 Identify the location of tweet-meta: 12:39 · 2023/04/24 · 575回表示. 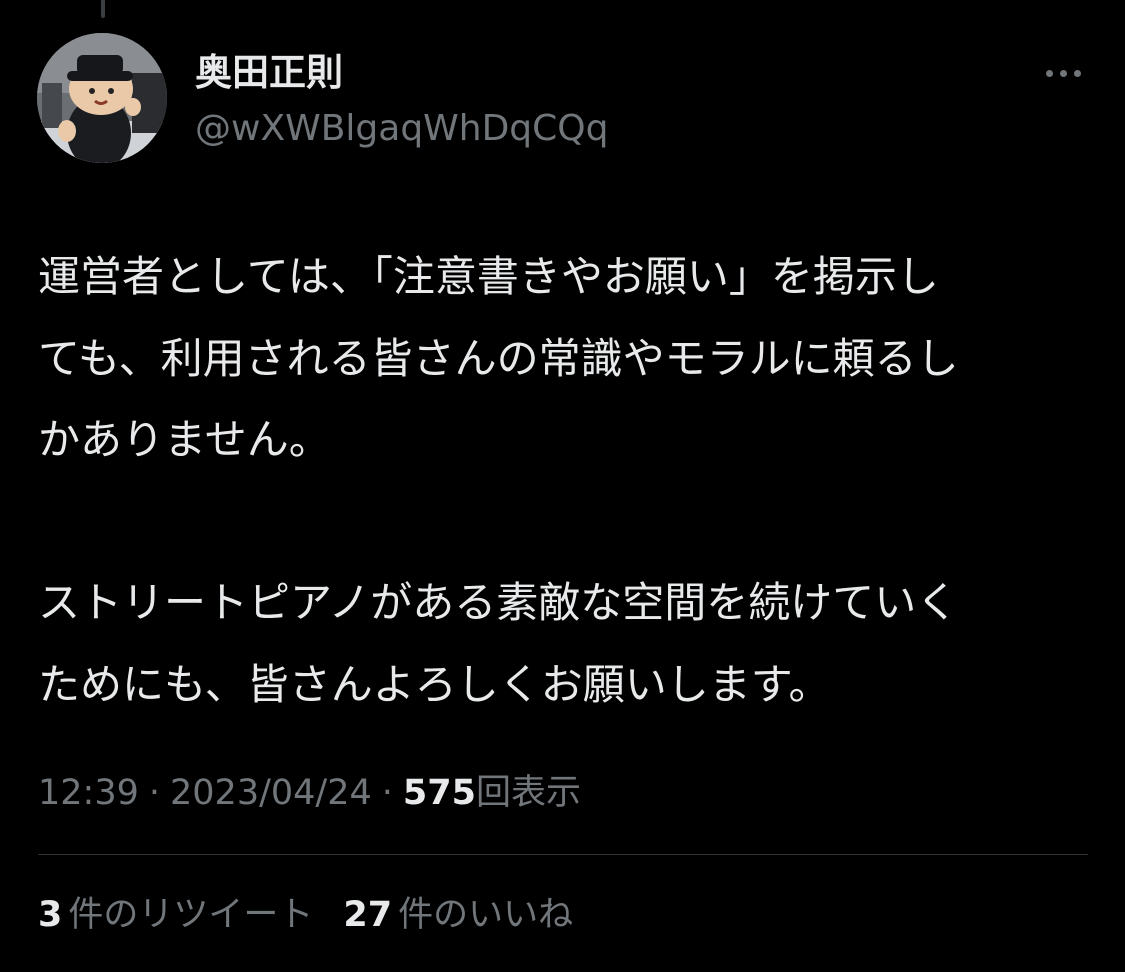
(309, 793).